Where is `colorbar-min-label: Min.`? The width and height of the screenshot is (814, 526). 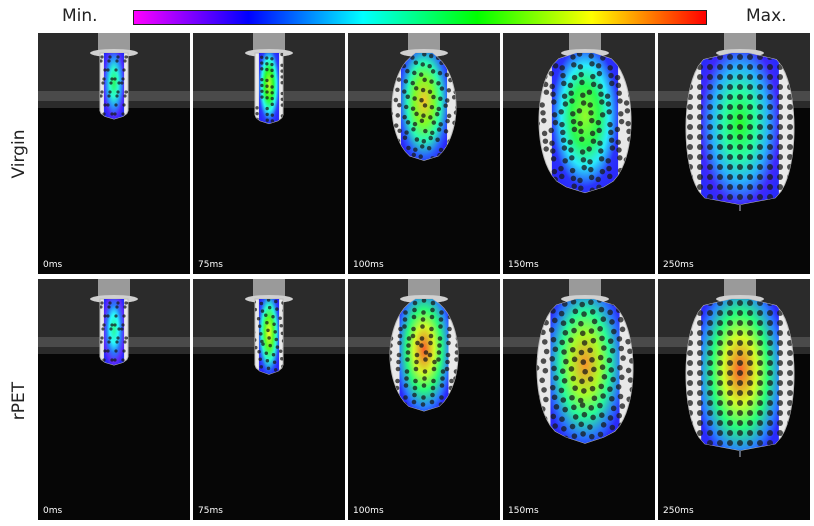 colorbar-min-label: Min. is located at coordinates (80, 16).